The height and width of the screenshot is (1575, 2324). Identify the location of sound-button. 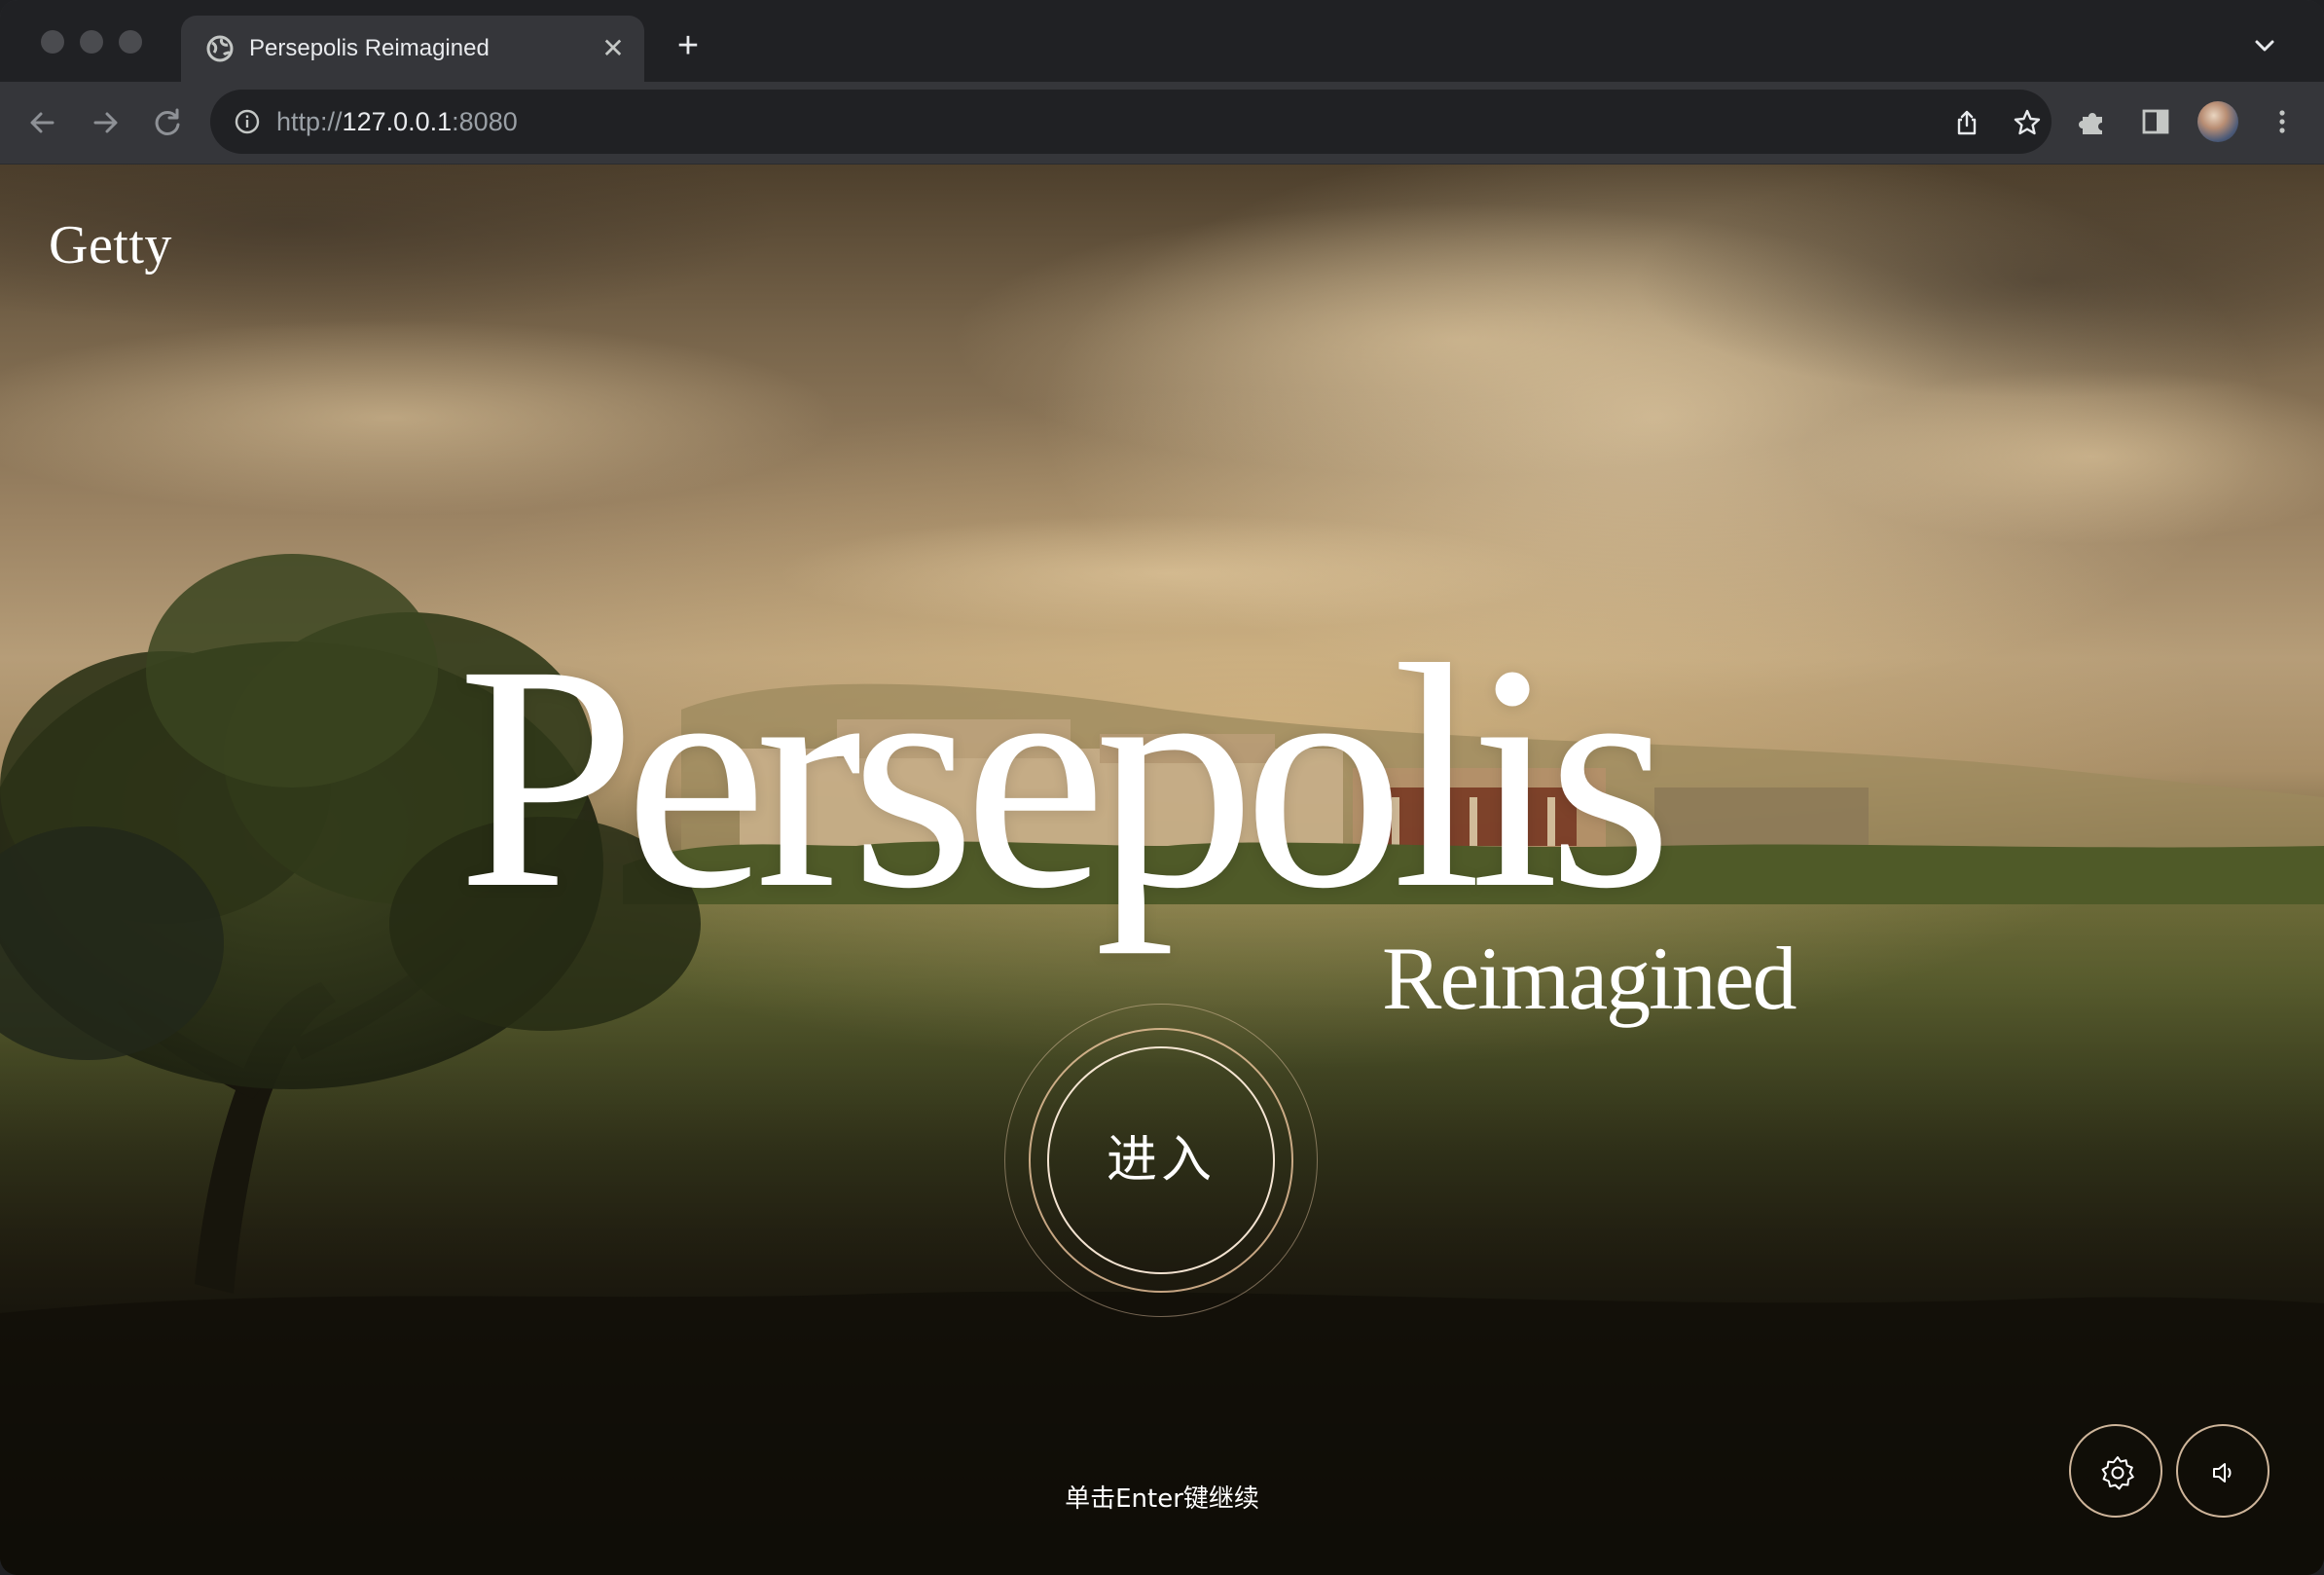
(2223, 1471).